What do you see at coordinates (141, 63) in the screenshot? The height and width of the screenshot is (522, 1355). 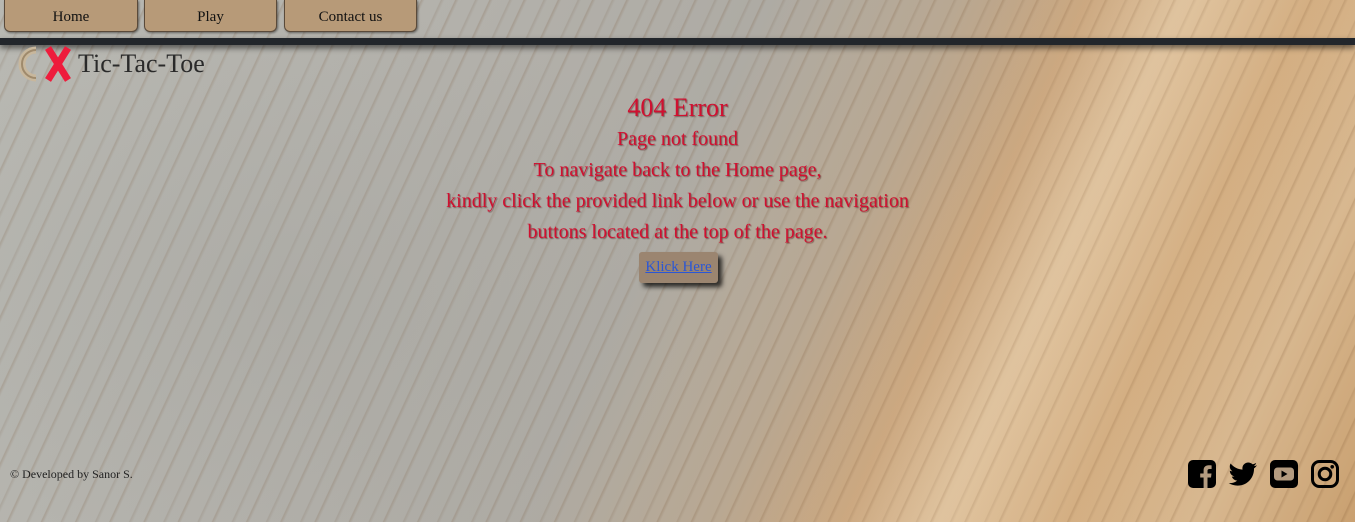 I see `site-title: Tic-Tac-Toe` at bounding box center [141, 63].